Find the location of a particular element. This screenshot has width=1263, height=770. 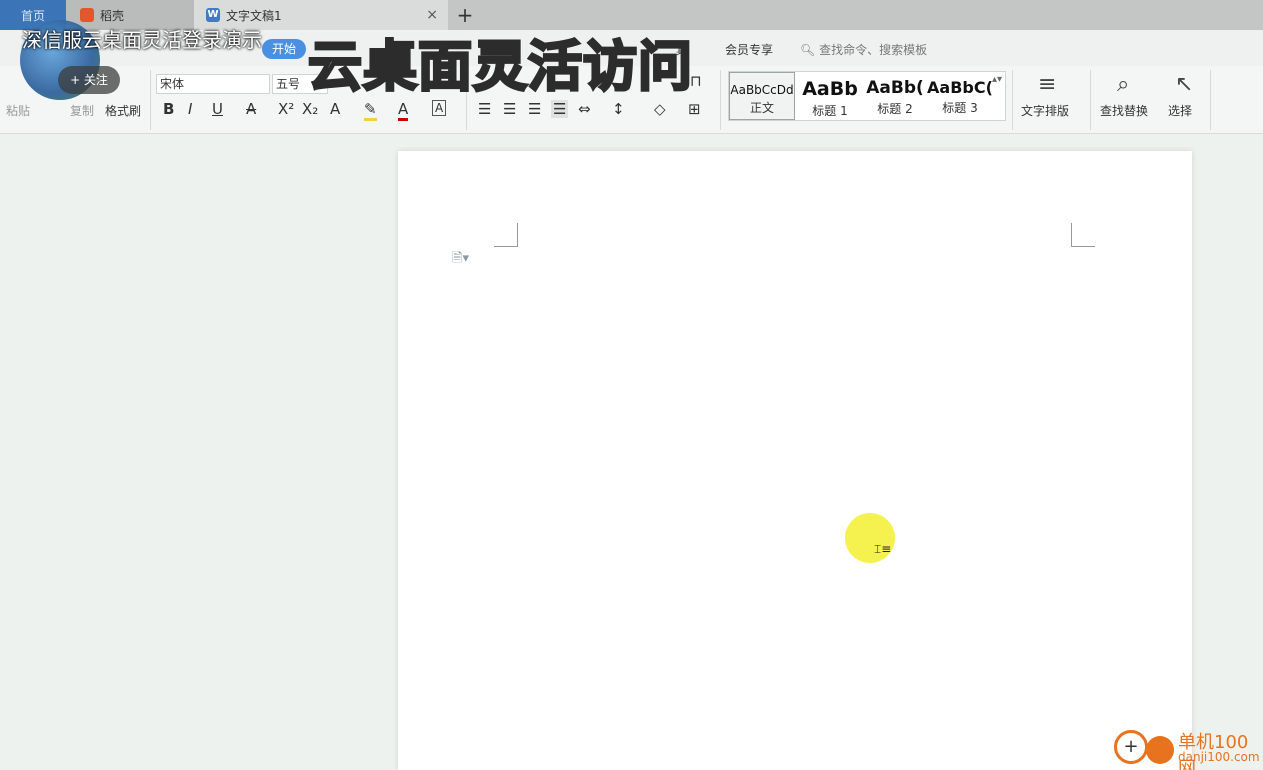

align-left-icon: ☰ is located at coordinates (484, 109).